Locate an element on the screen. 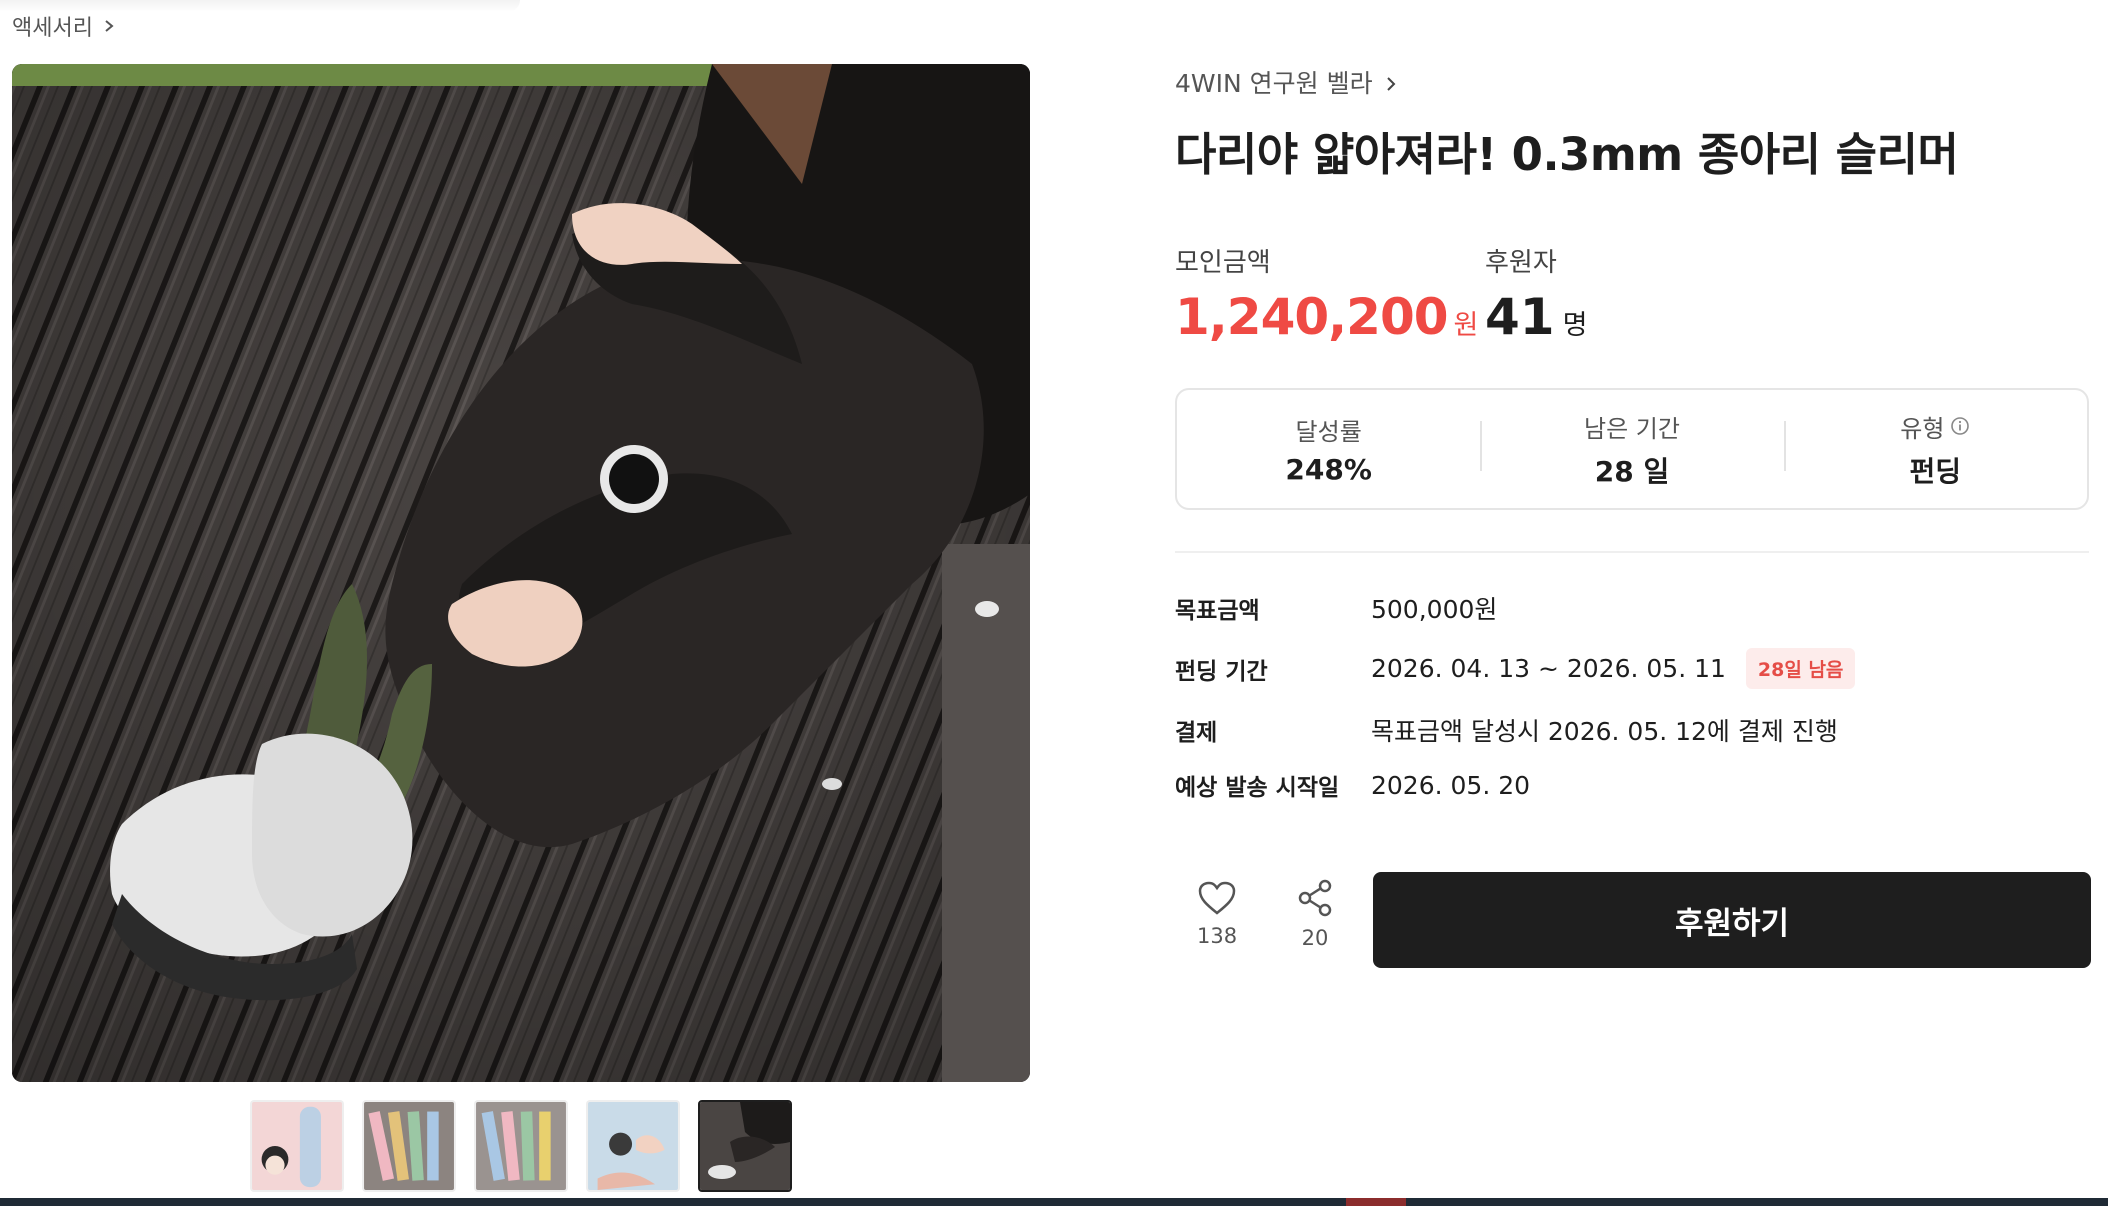 Image resolution: width=2108 pixels, height=1206 pixels. supporters-count: 41 명 is located at coordinates (1536, 317).